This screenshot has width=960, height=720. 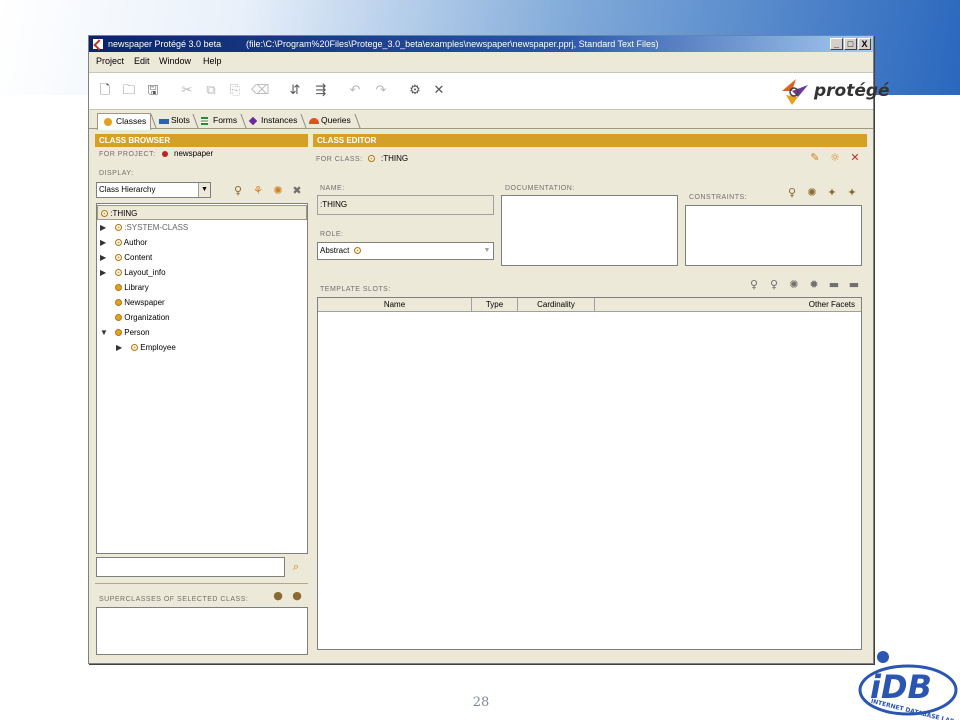 What do you see at coordinates (864, 44) in the screenshot?
I see `close-button: X` at bounding box center [864, 44].